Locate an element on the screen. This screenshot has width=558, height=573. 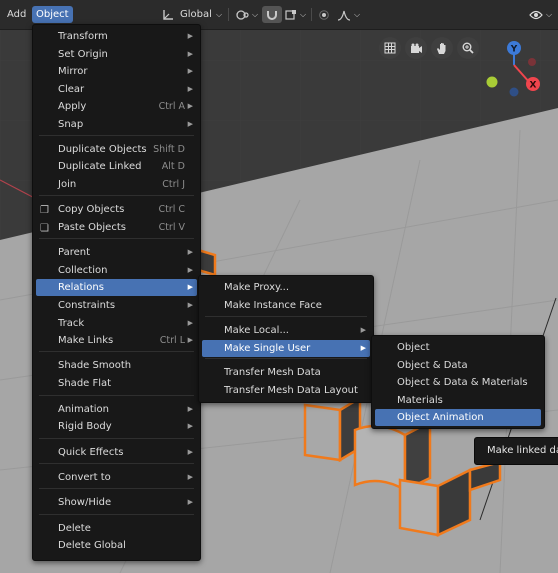
menu-item-label: Shade Flat is located at coordinates (85, 383).